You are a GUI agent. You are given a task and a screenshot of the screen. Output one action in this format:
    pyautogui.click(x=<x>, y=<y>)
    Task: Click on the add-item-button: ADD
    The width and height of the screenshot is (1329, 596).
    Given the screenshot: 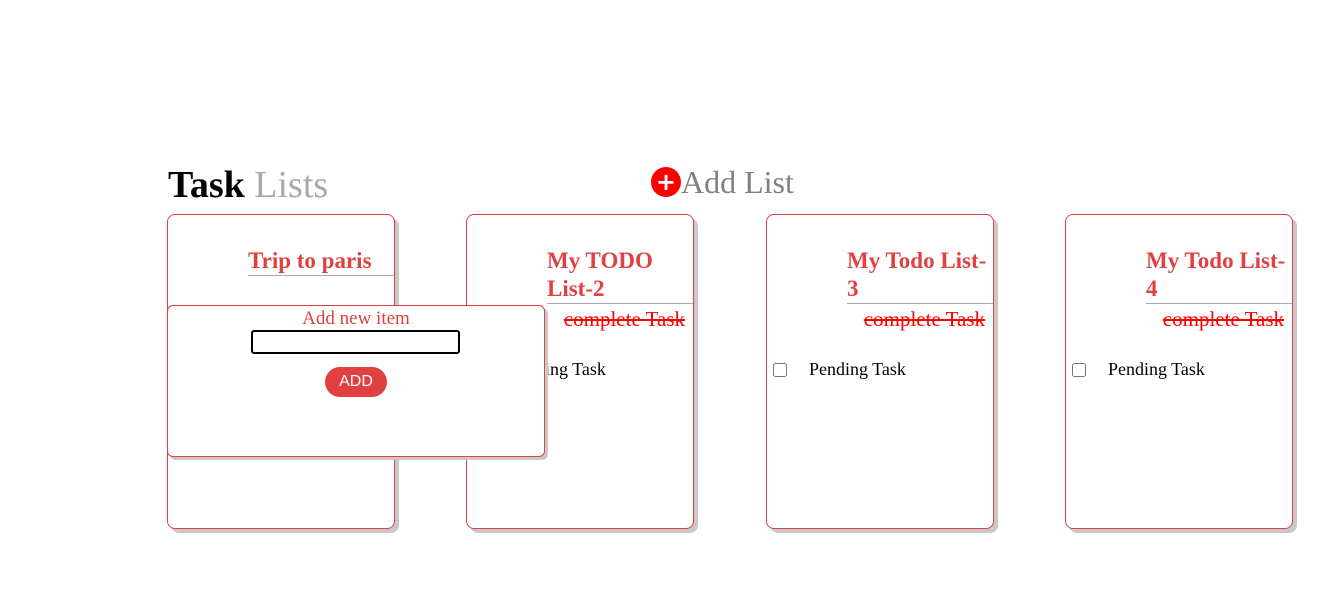 What is the action you would take?
    pyautogui.click(x=356, y=382)
    